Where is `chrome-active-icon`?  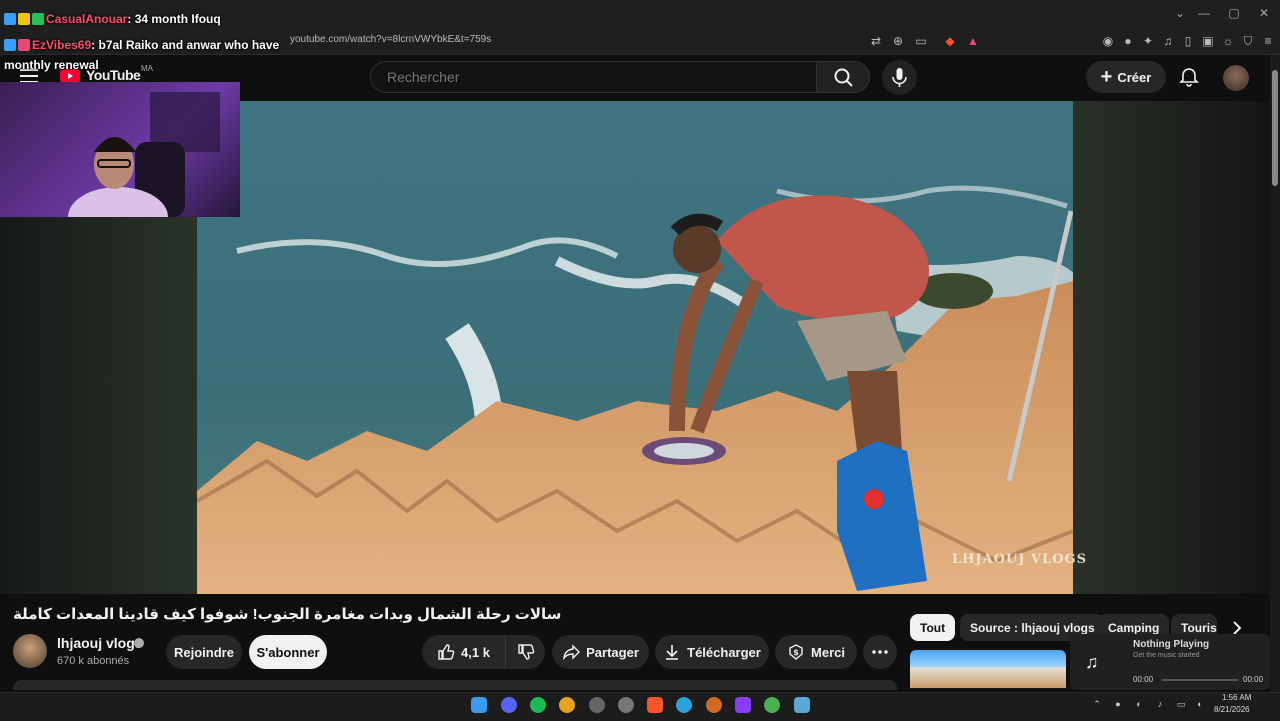 chrome-active-icon is located at coordinates (772, 705).